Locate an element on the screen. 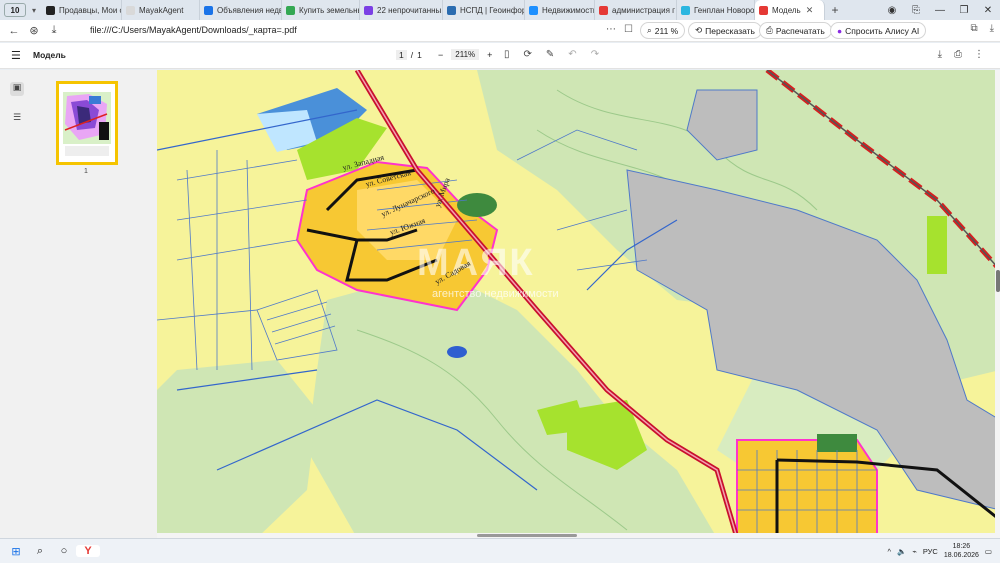  thumbnails-view-icon: ▣ is located at coordinates (17, 89).